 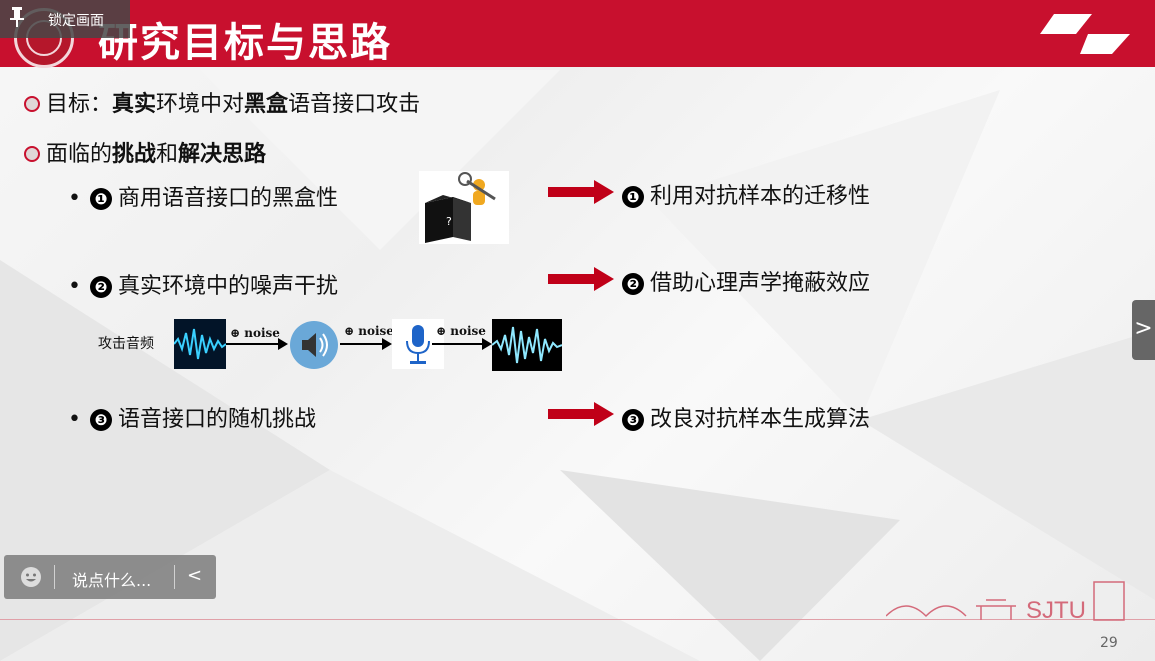 What do you see at coordinates (167, 154) in the screenshot?
I see `challenge-mid: 和` at bounding box center [167, 154].